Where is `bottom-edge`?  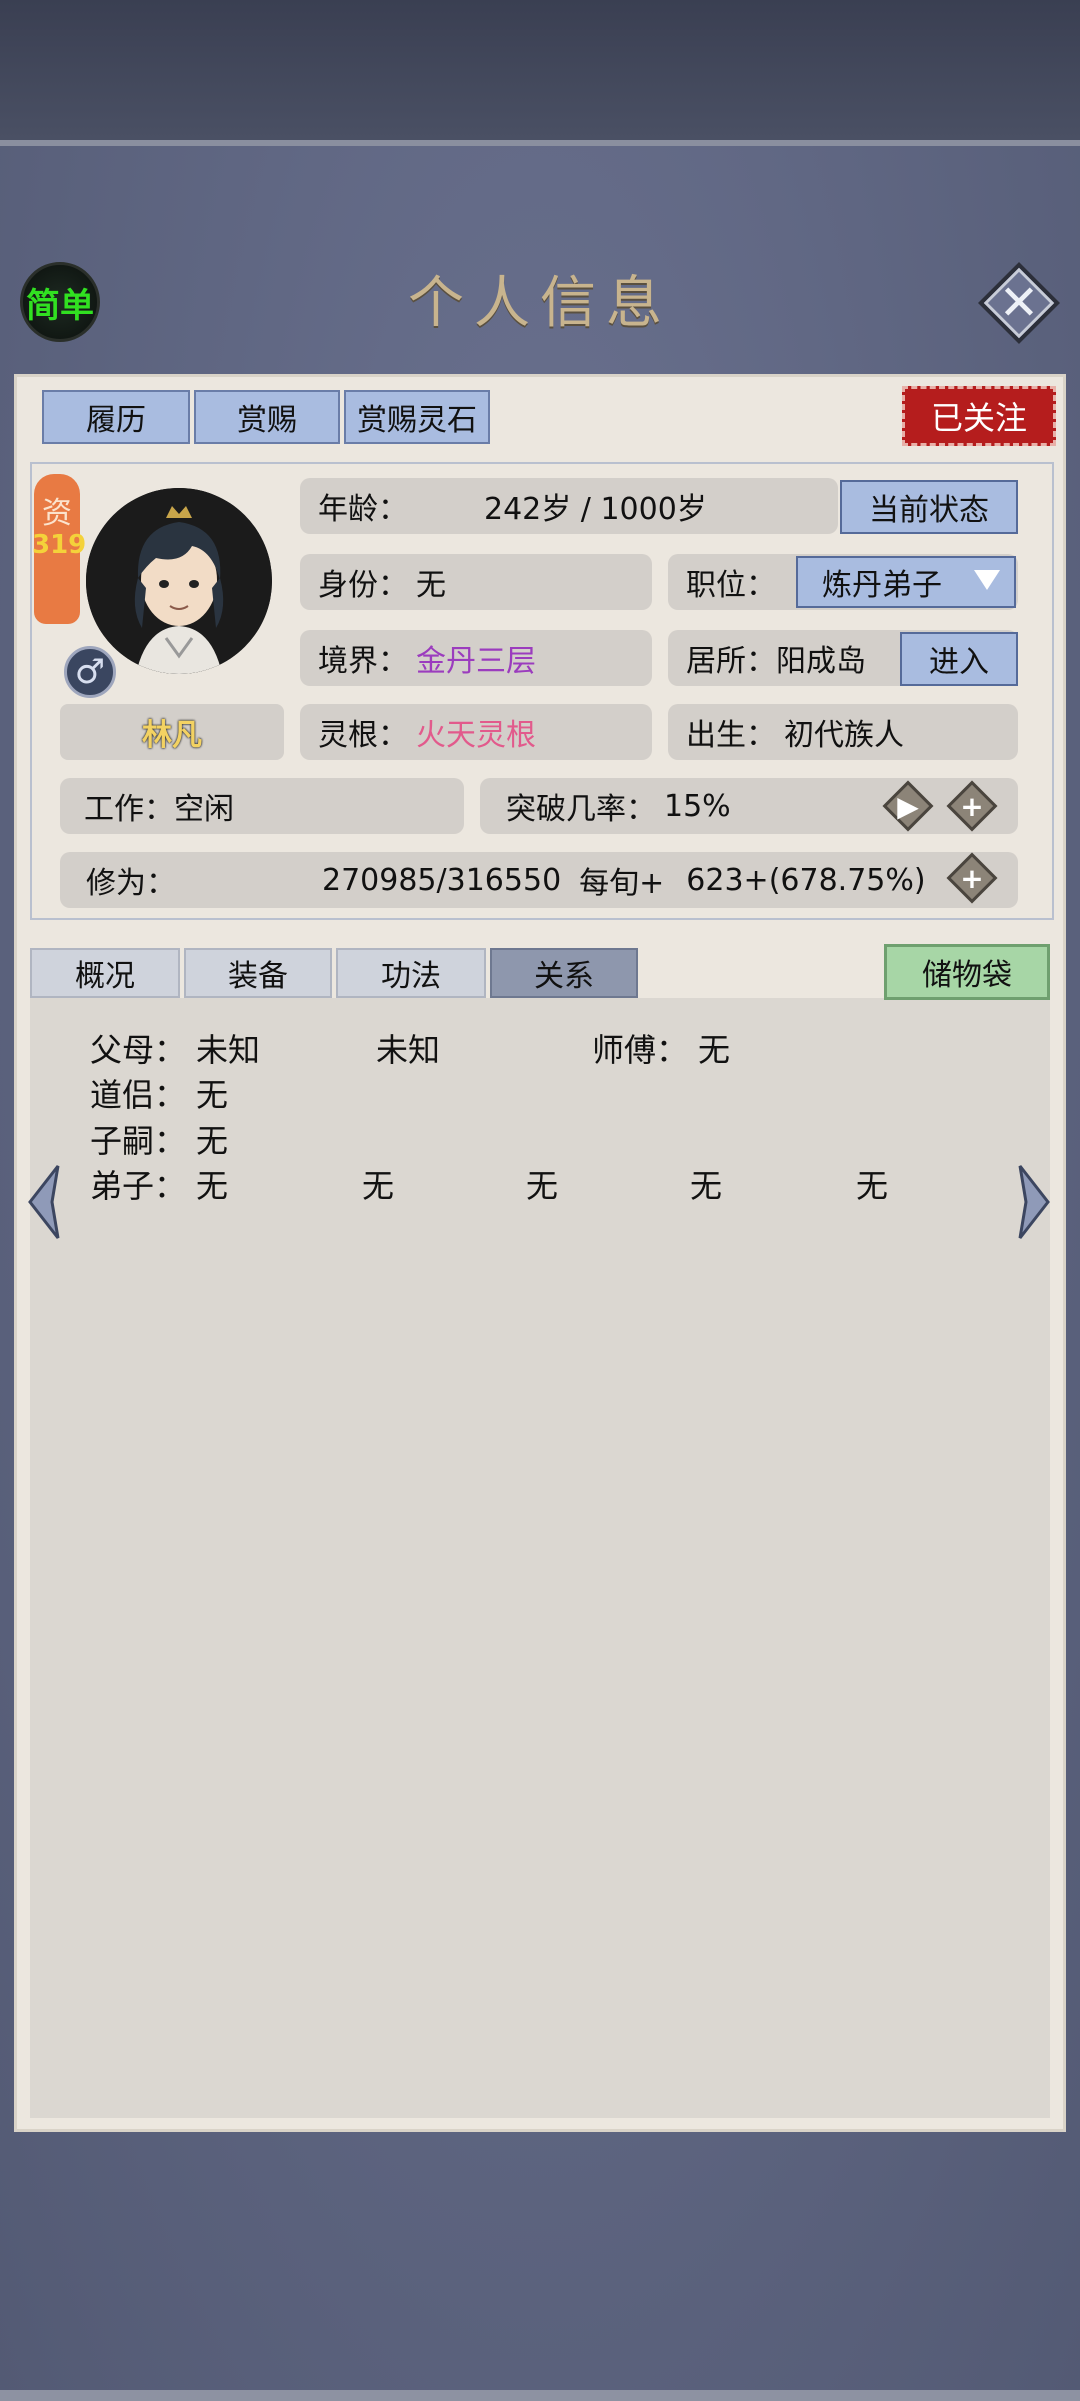 bottom-edge is located at coordinates (540, 2395).